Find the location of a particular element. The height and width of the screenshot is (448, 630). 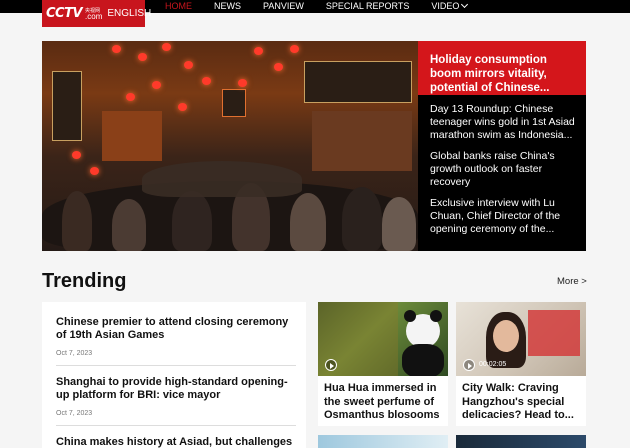

site-logo: CCTV 央视网 .com ENGLISH is located at coordinates (96, 13).